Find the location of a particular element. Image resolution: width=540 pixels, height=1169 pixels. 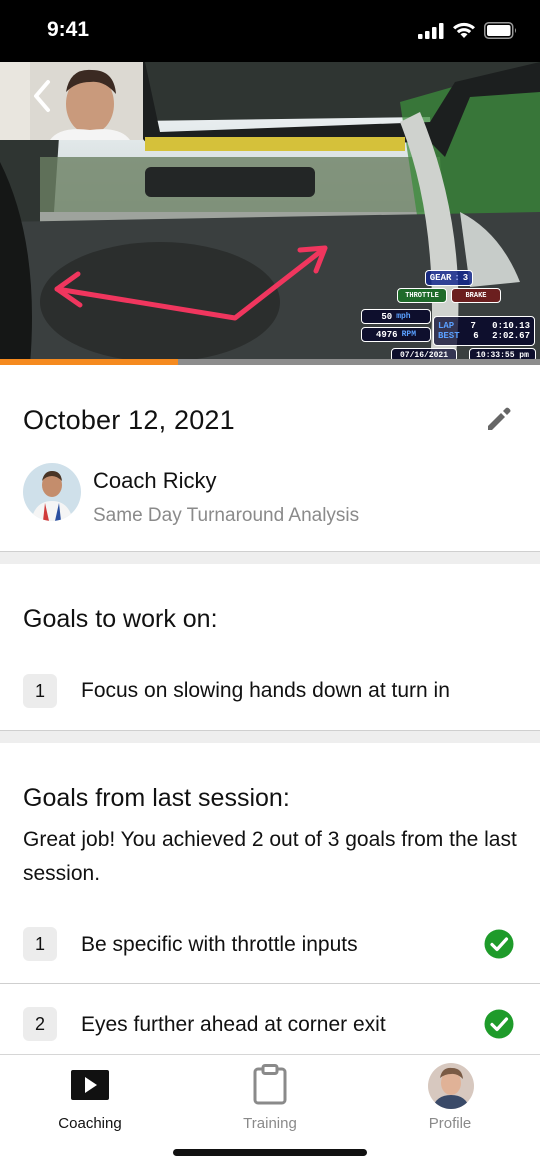

lap-box: LAP 7 0:10.13 BEST 6 2:02.67 is located at coordinates (484, 331).